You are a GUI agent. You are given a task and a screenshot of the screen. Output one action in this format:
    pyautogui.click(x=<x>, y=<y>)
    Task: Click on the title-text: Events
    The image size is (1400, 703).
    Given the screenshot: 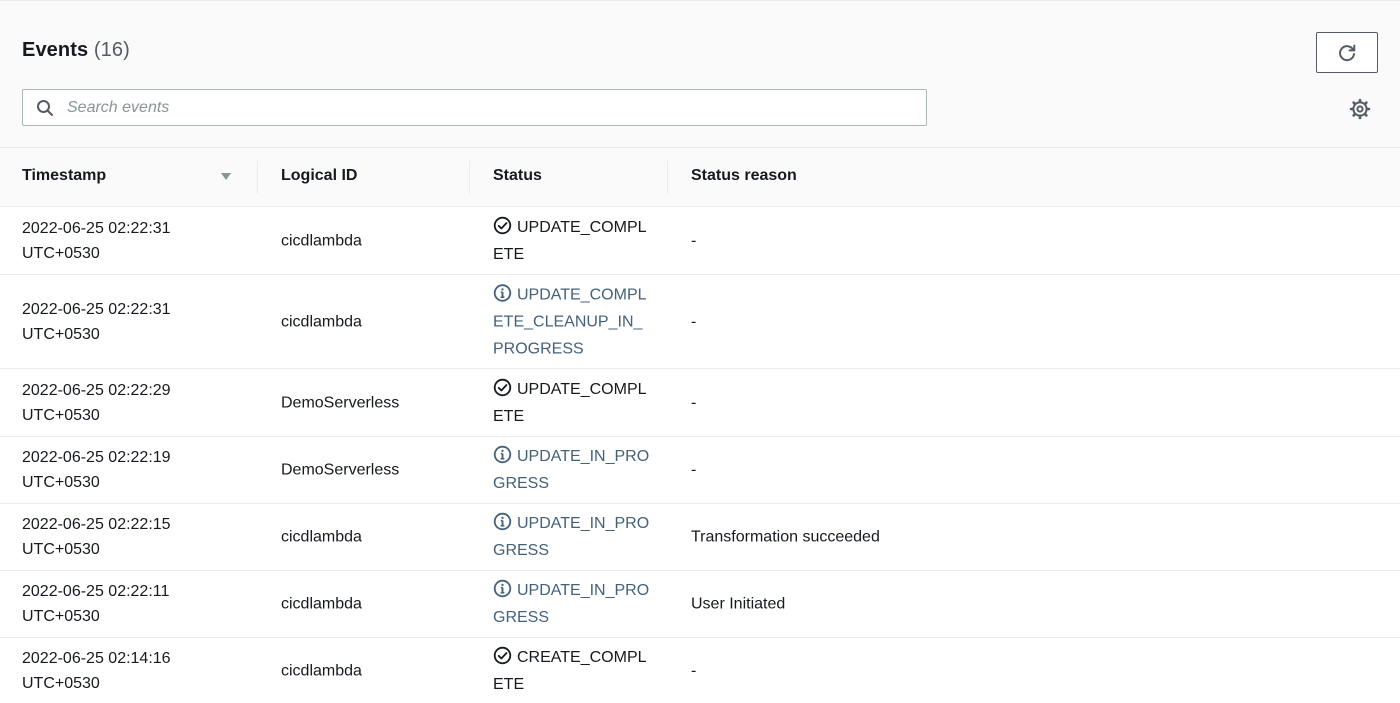 What is the action you would take?
    pyautogui.click(x=55, y=50)
    